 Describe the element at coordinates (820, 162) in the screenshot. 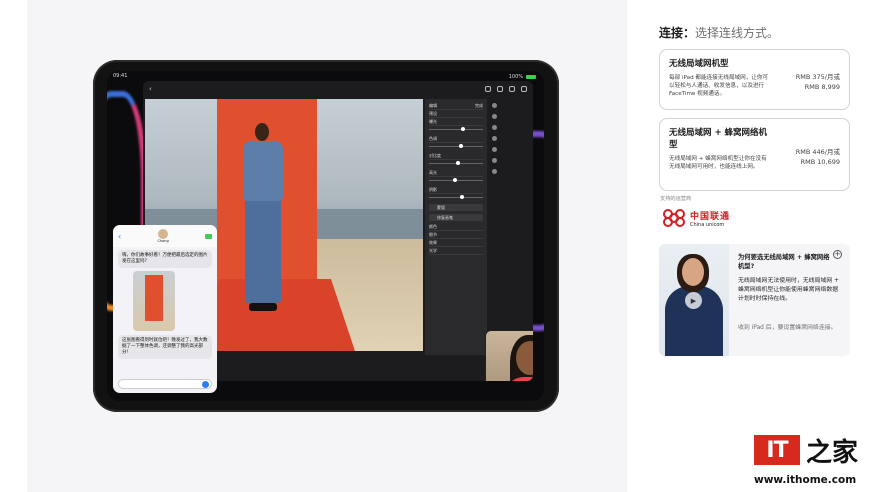

I see `price-total: RMB 10,699` at that location.